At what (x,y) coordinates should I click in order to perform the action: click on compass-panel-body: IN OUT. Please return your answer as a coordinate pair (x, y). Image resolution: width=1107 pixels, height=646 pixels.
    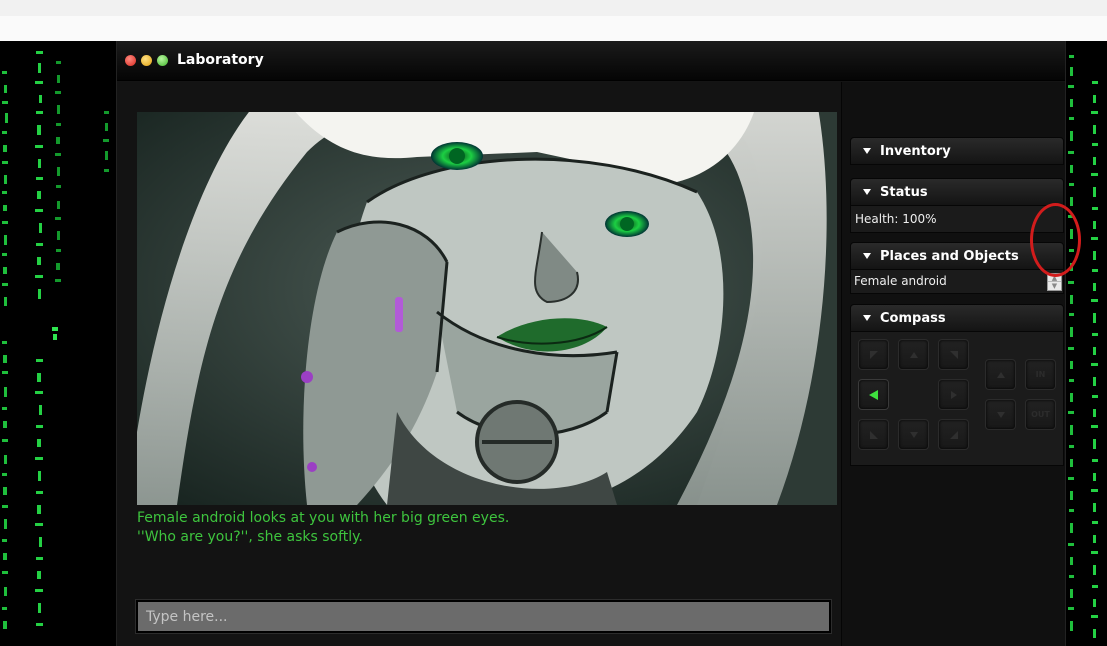
    Looking at the image, I should click on (957, 399).